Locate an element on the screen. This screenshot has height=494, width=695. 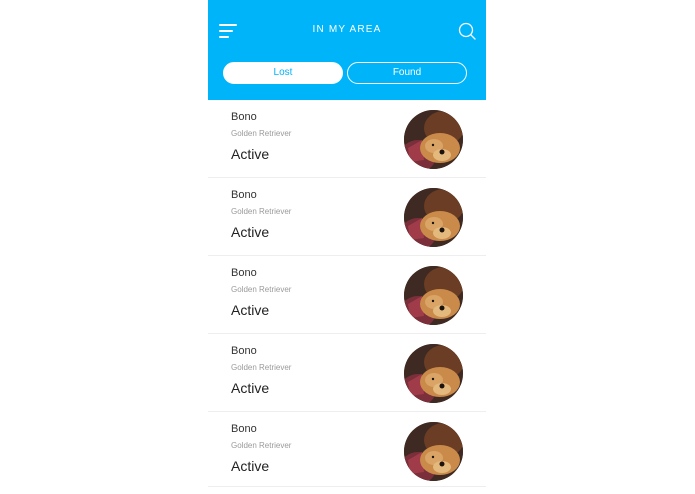
tab-found: Found is located at coordinates (407, 73).